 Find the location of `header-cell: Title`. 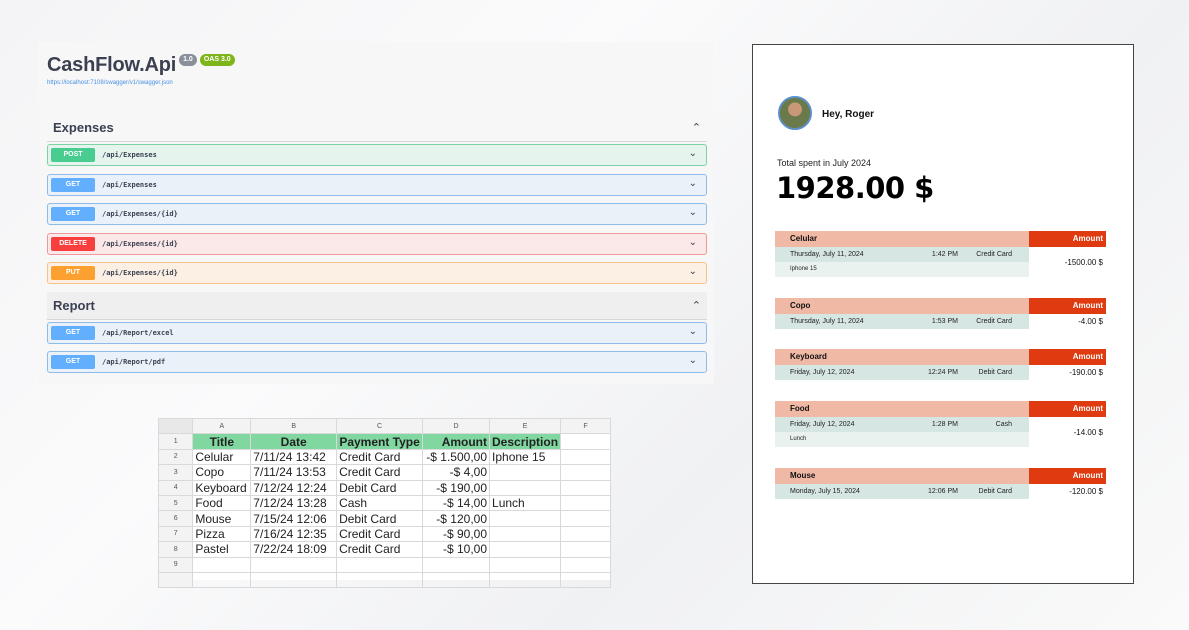

header-cell: Title is located at coordinates (222, 441).